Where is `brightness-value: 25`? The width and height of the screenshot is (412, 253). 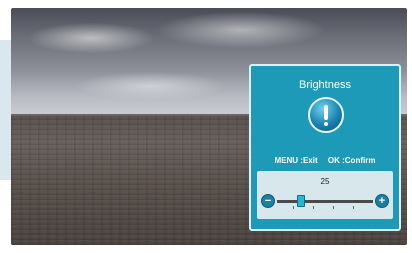
brightness-value: 25 is located at coordinates (325, 181).